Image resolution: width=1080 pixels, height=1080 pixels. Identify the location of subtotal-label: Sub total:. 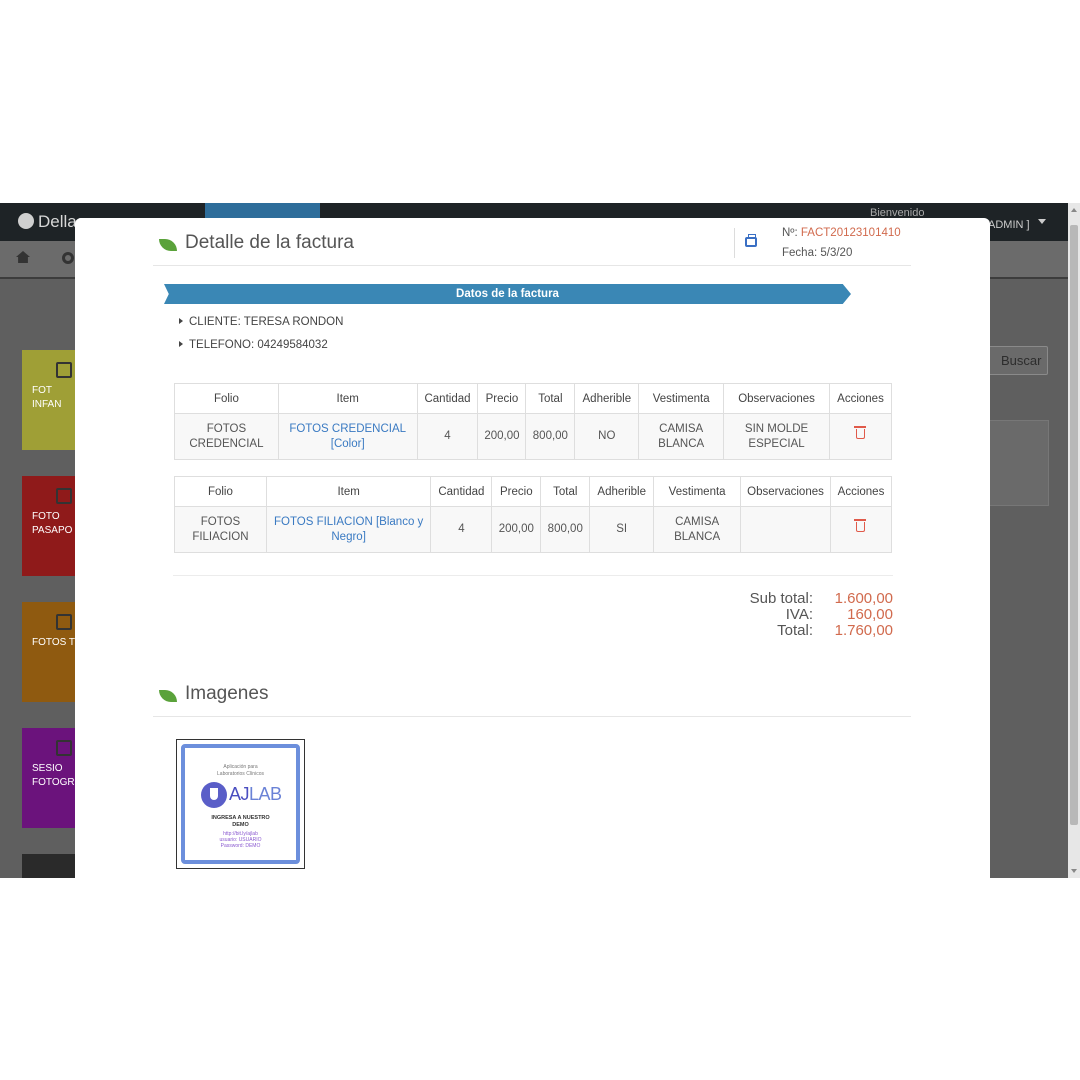
(781, 598).